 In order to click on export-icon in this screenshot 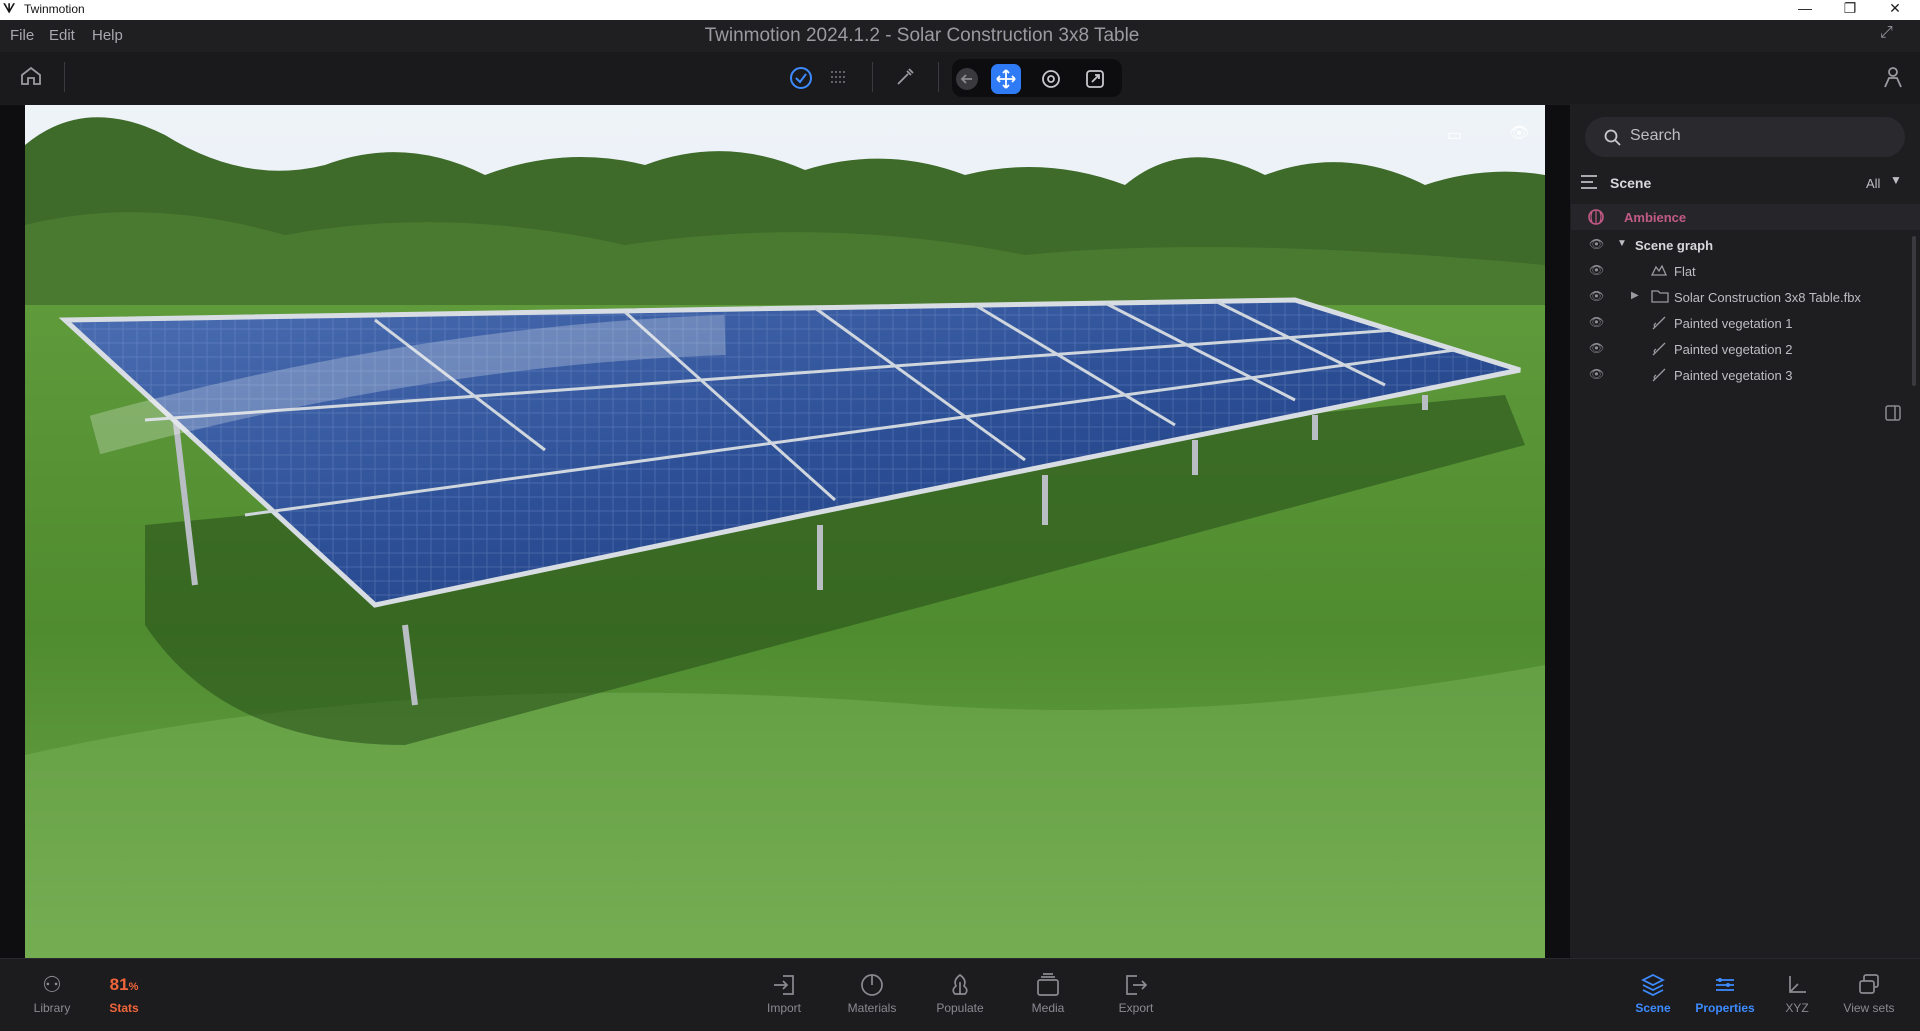, I will do `click(1137, 985)`.